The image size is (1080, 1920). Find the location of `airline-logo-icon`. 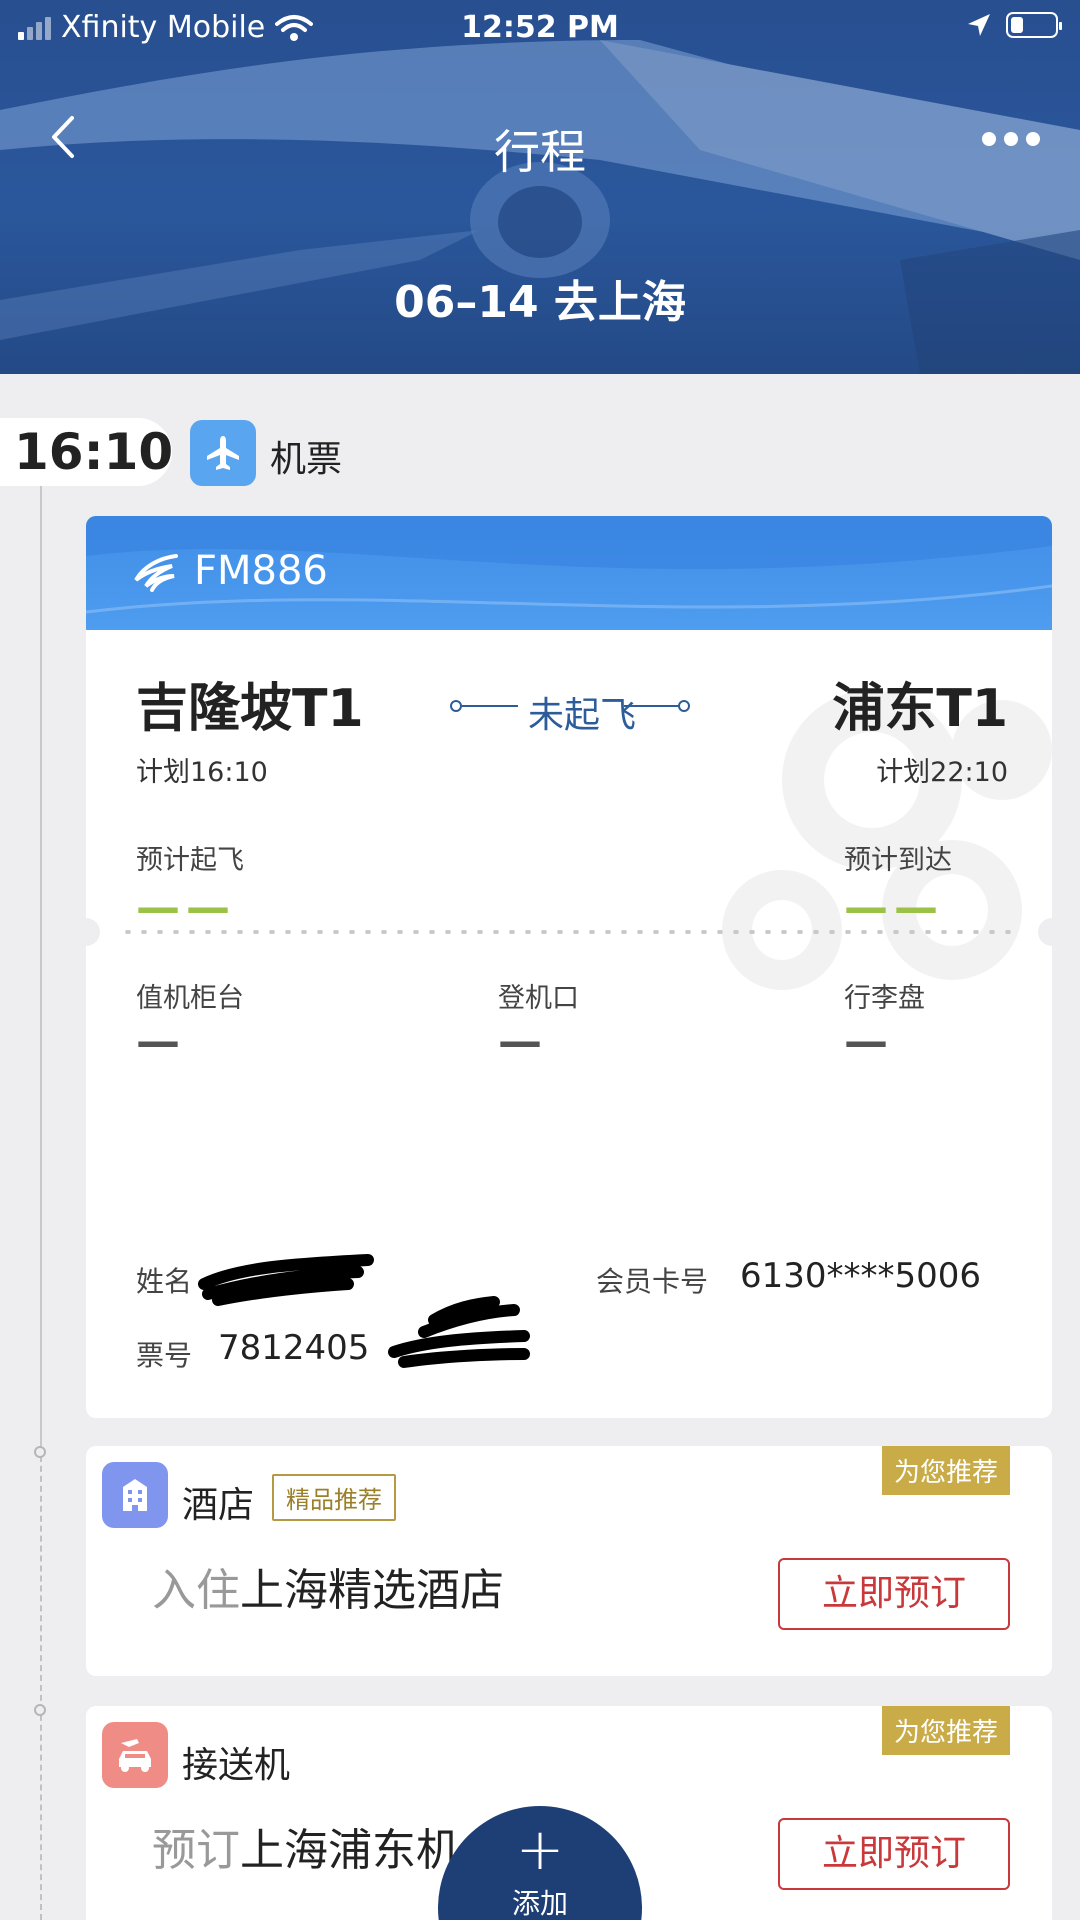

airline-logo-icon is located at coordinates (156, 573).